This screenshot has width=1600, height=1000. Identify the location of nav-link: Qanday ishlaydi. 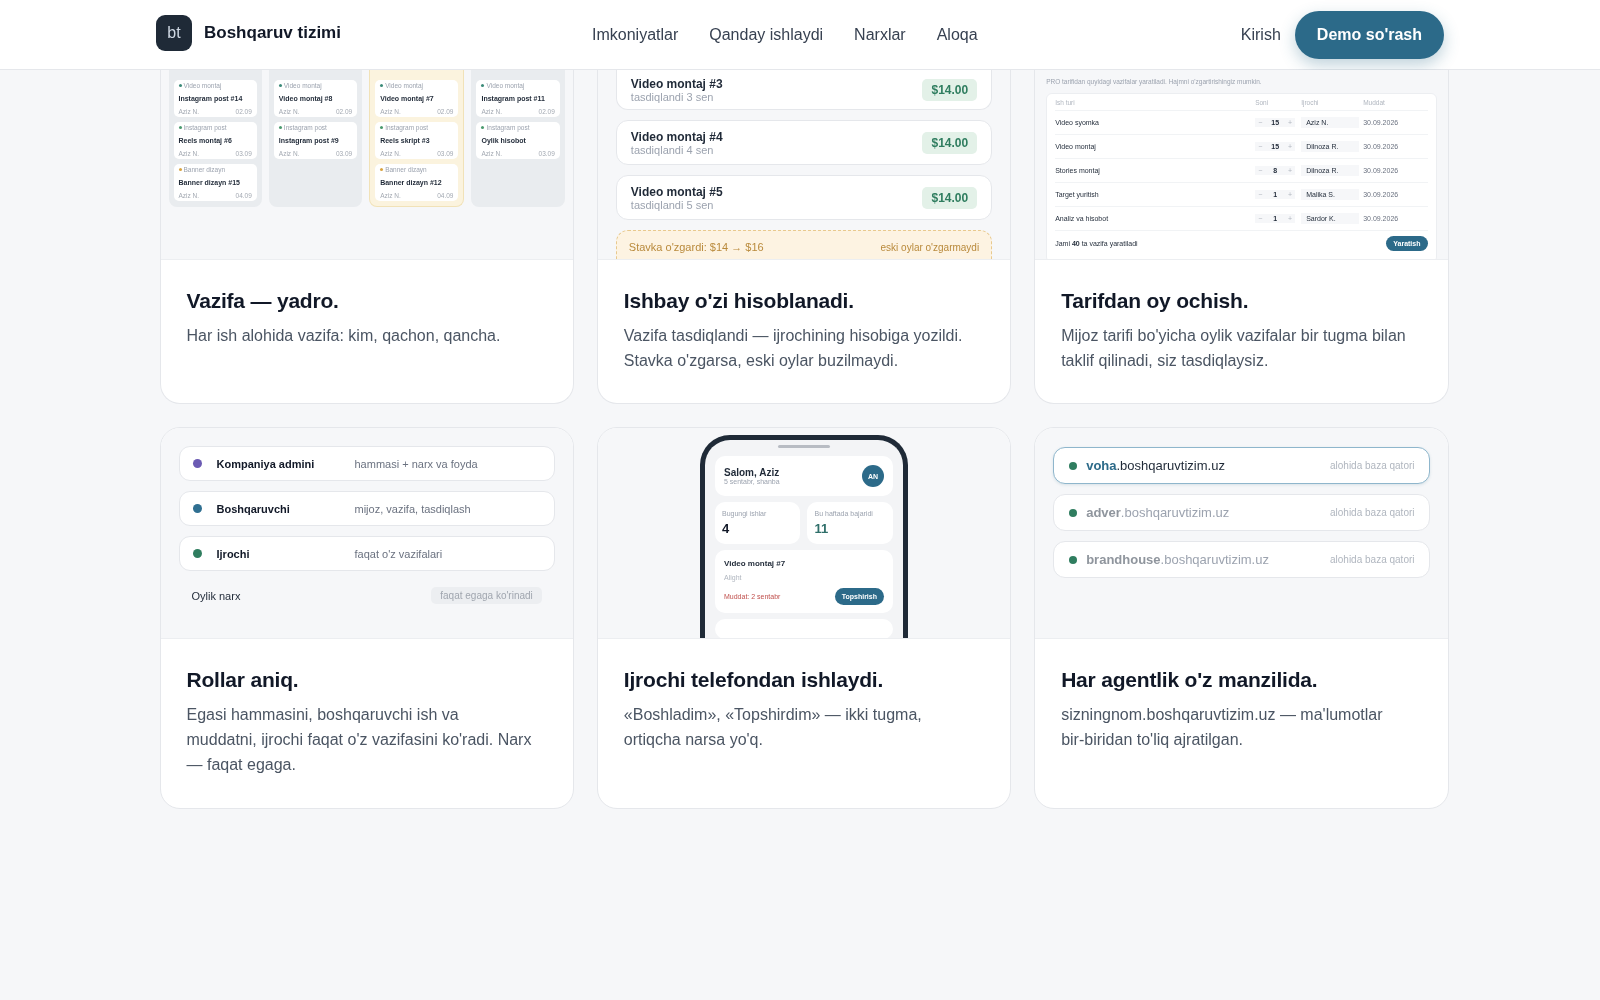
(766, 34).